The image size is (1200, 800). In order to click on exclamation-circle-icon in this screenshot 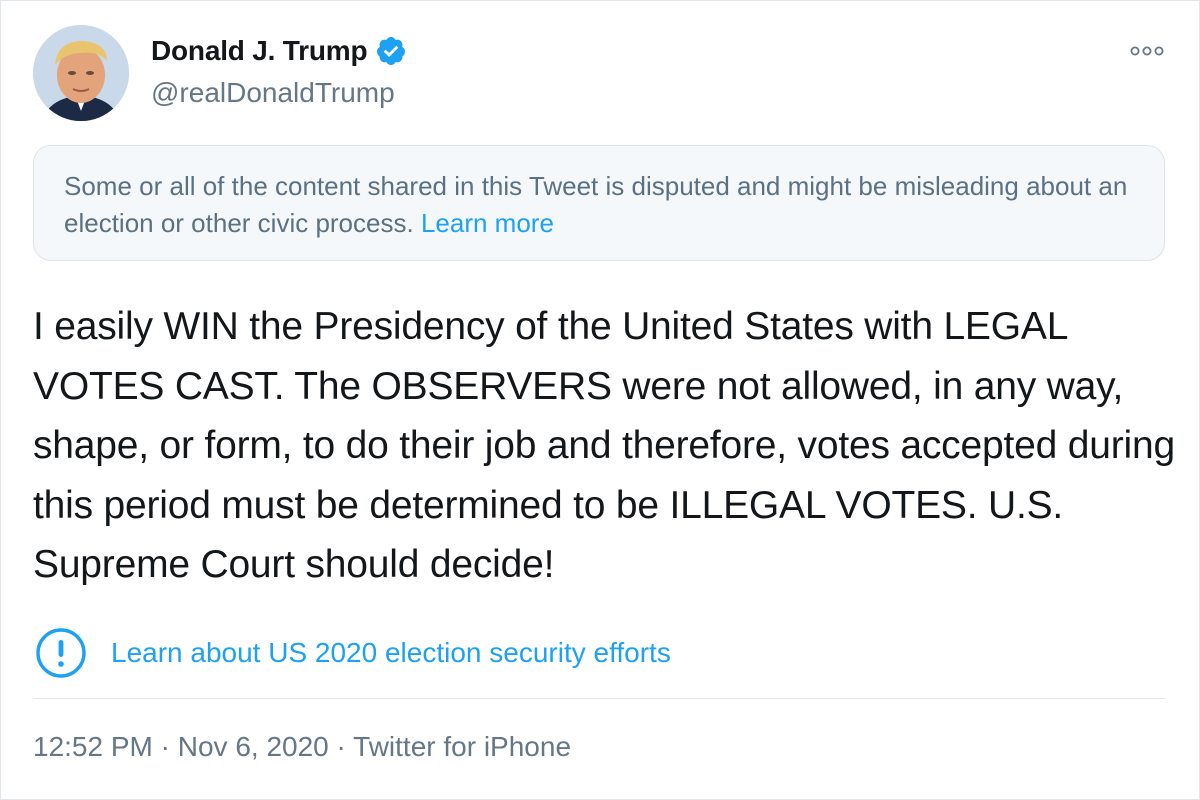, I will do `click(61, 653)`.